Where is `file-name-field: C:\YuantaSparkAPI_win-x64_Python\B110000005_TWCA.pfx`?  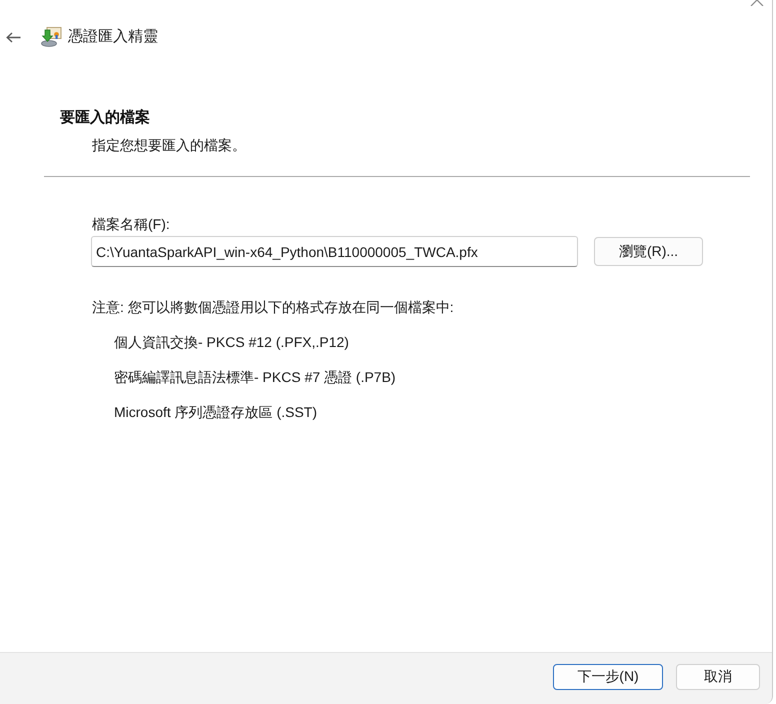
file-name-field: C:\YuantaSparkAPI_win-x64_Python\B110000005_TWCA.pfx is located at coordinates (334, 251).